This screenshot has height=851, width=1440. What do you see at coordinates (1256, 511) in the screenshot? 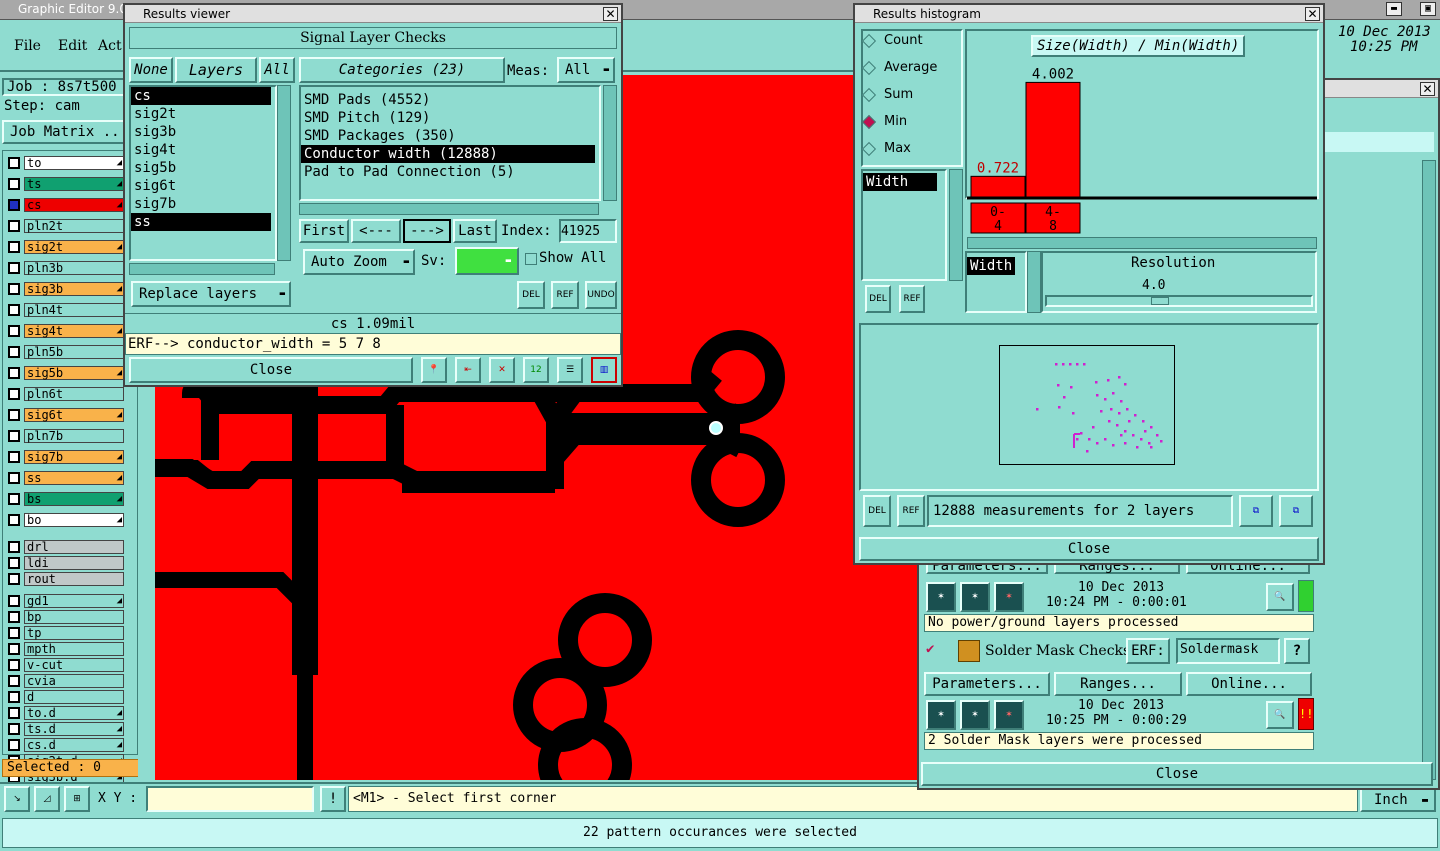
I see `hist-export-icon: ⧉` at bounding box center [1256, 511].